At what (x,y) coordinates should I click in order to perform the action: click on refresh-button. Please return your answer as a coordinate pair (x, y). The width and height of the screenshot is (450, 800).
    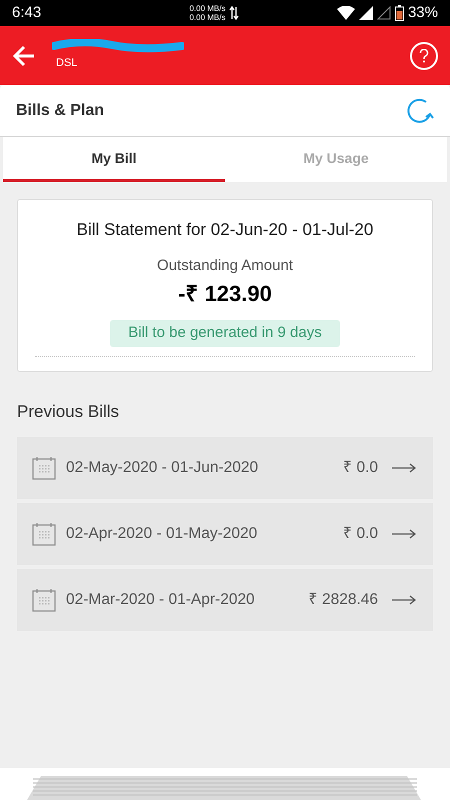
    Looking at the image, I should click on (420, 110).